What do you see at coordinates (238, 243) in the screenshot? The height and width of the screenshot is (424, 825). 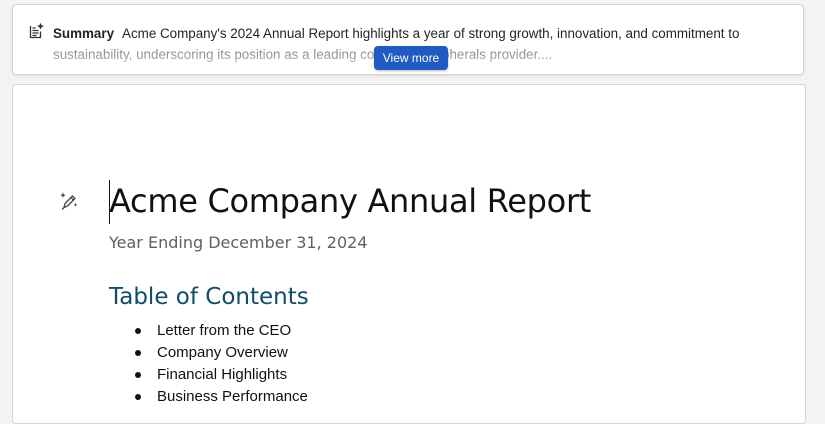 I see `document-subtitle: Year Ending December 31, 2024` at bounding box center [238, 243].